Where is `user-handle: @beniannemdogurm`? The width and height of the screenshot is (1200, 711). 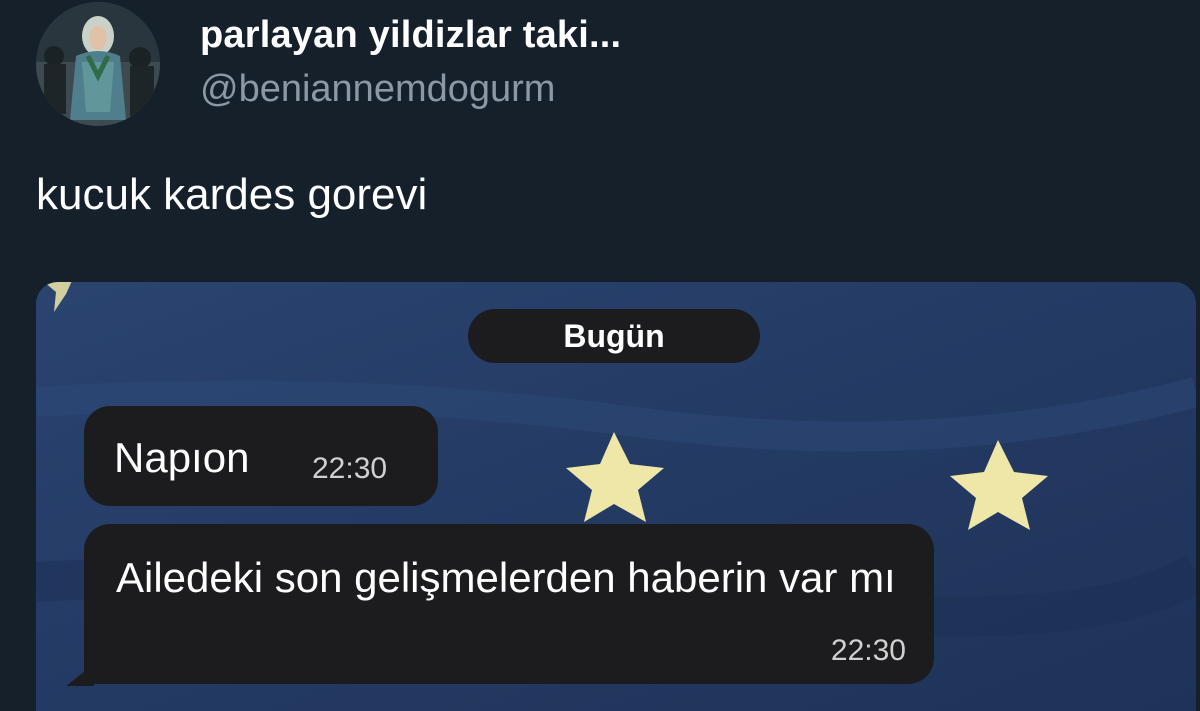
user-handle: @beniannemdogurm is located at coordinates (377, 89).